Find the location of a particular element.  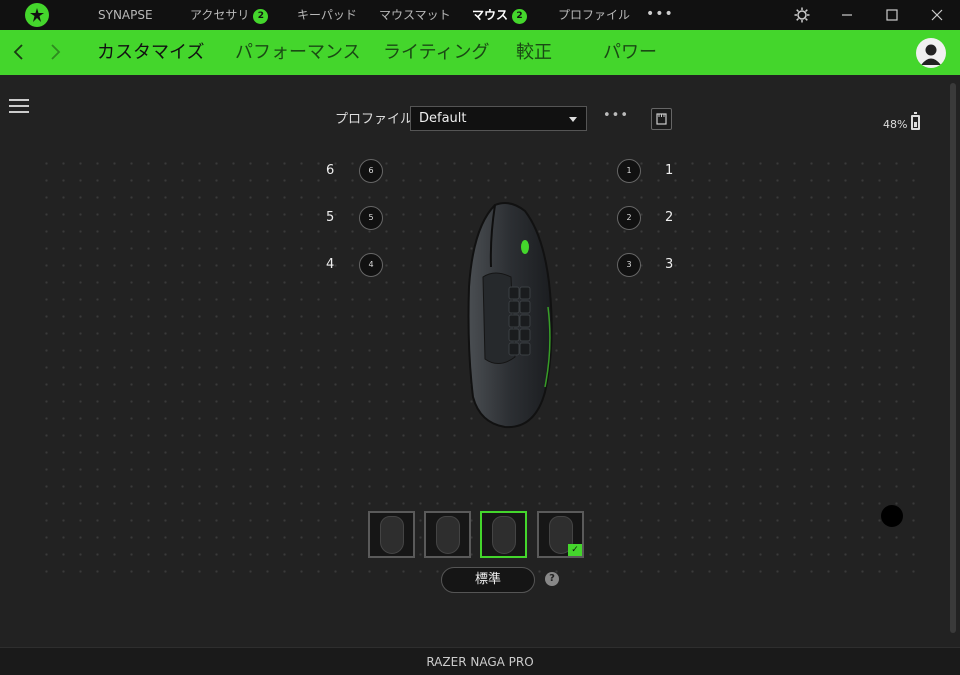

nav-tab-synapse: SYNAPSE is located at coordinates (125, 15).